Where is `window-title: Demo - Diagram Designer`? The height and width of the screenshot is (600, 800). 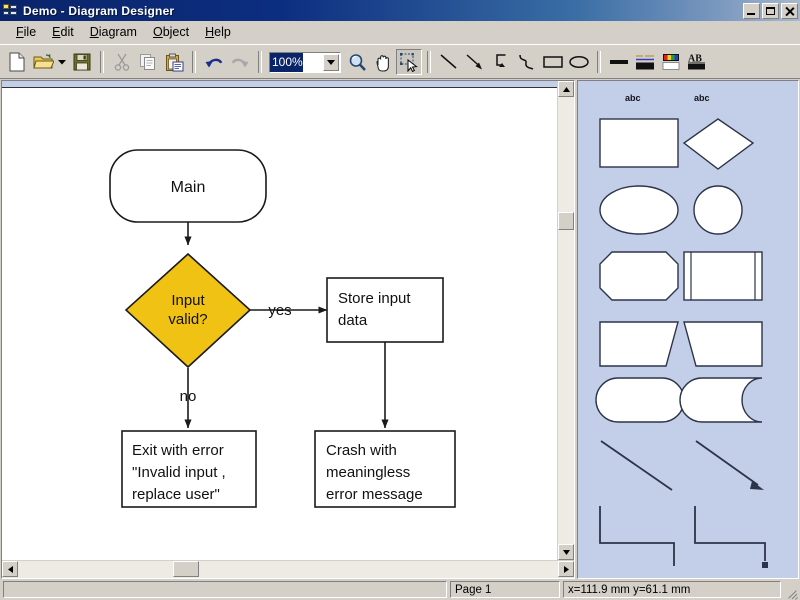
window-title: Demo - Diagram Designer is located at coordinates (99, 10).